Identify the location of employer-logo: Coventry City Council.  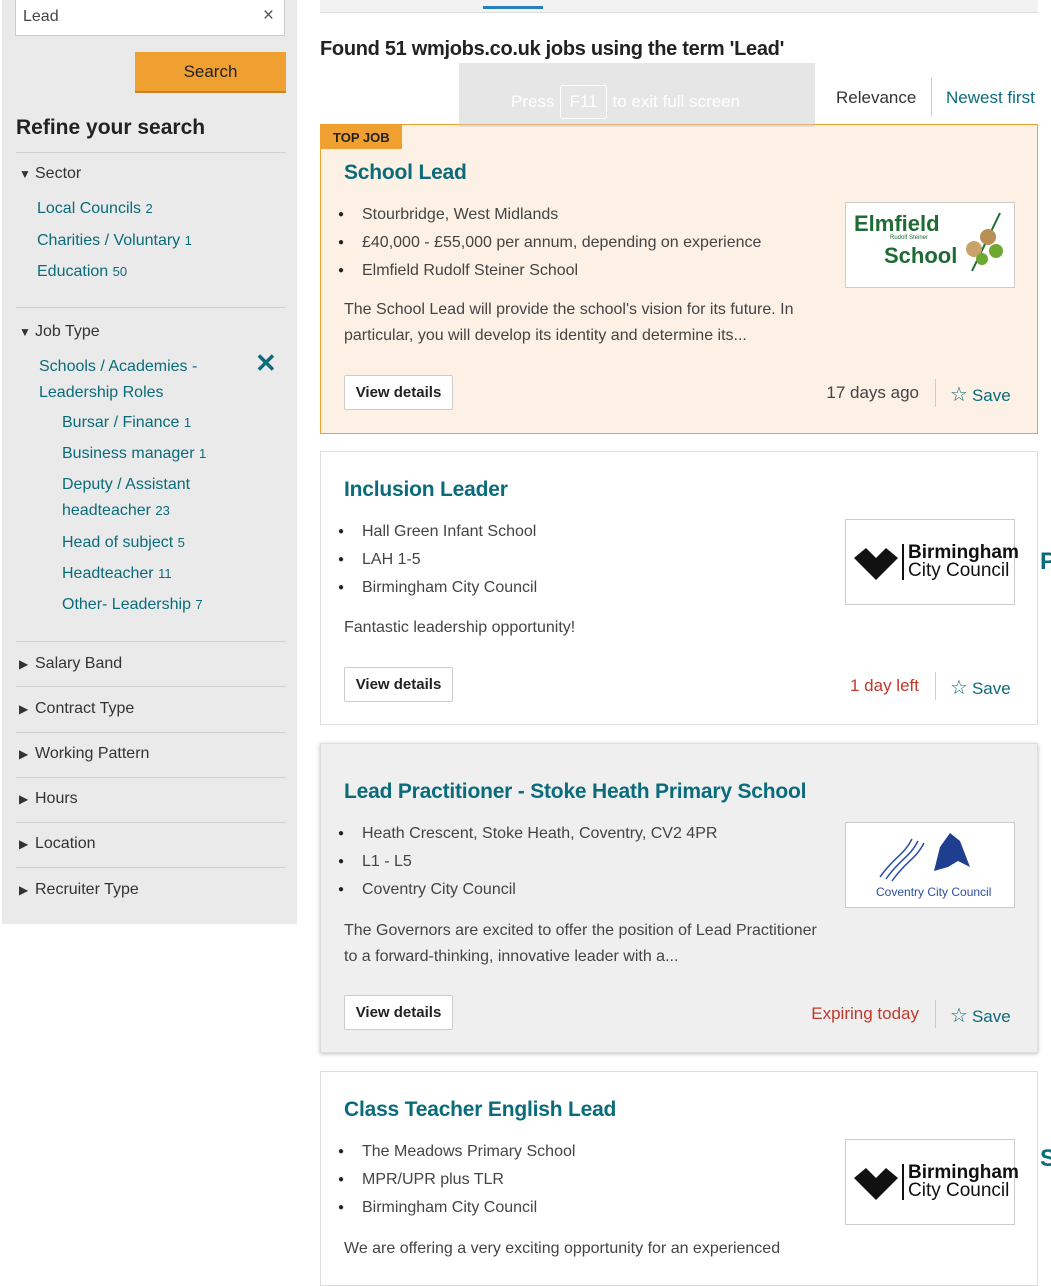
(930, 865).